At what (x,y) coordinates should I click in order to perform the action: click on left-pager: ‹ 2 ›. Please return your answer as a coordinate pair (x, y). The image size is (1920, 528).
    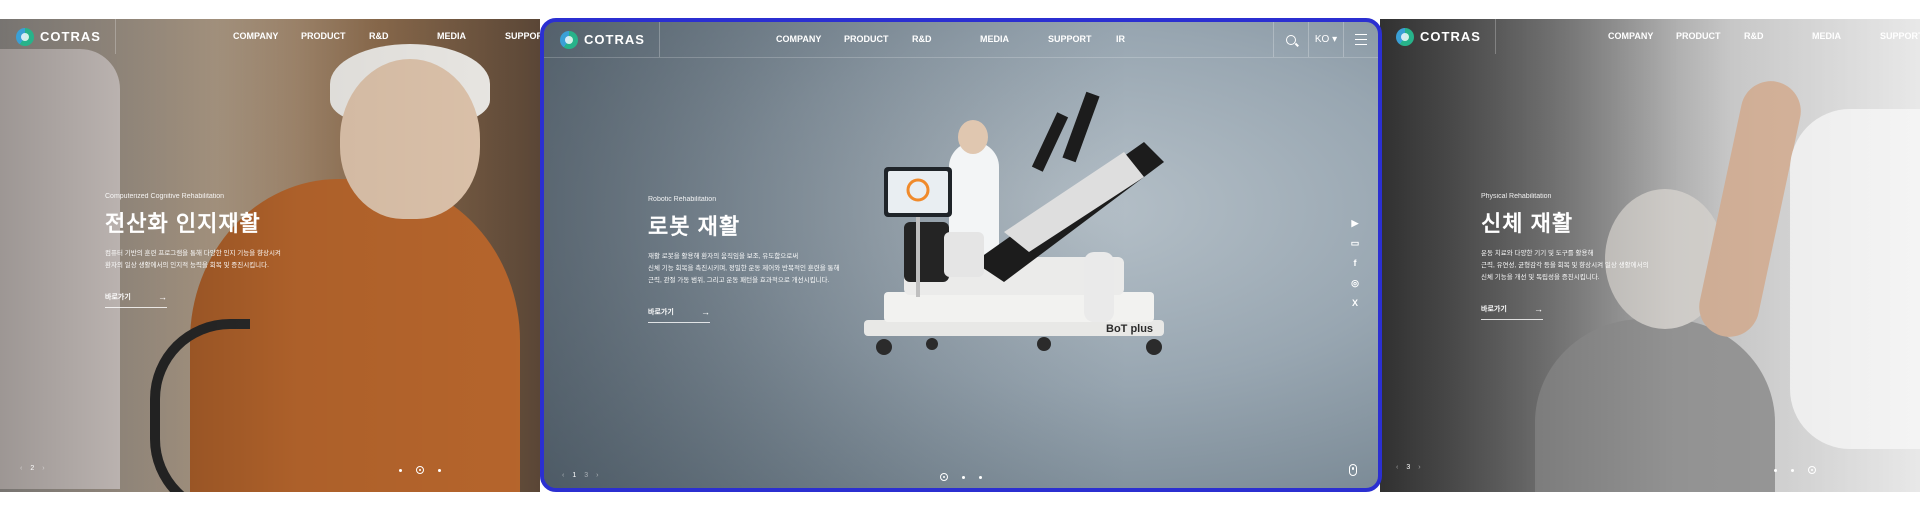
    Looking at the image, I should click on (32, 468).